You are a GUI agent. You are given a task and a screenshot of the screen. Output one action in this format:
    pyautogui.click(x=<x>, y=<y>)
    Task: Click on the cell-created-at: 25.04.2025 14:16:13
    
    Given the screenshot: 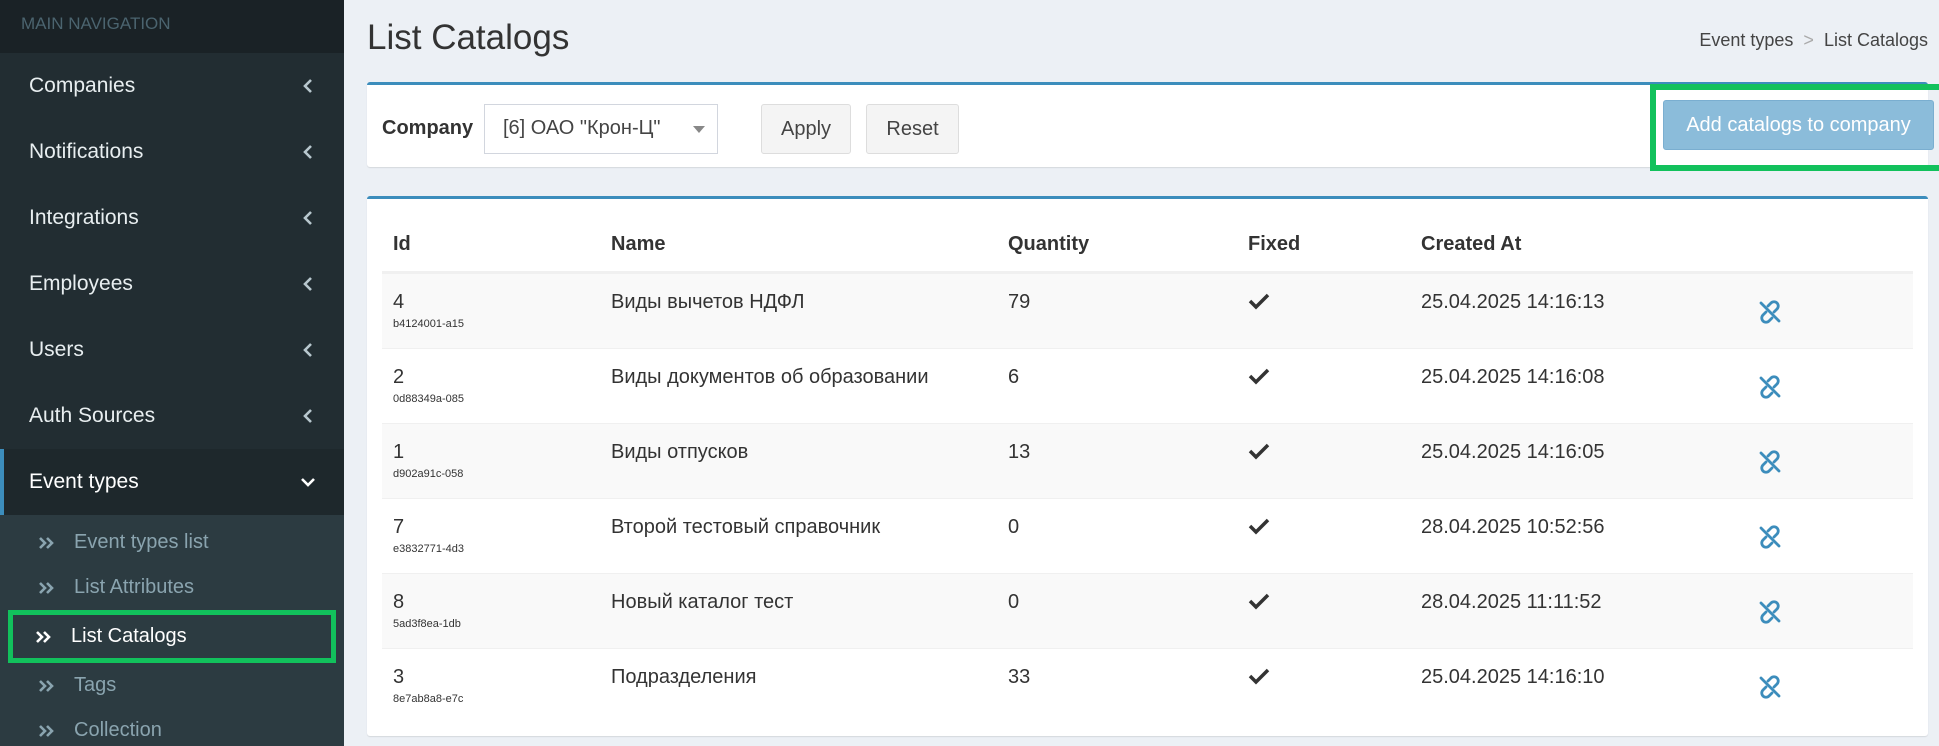 What is the action you would take?
    pyautogui.click(x=1513, y=302)
    